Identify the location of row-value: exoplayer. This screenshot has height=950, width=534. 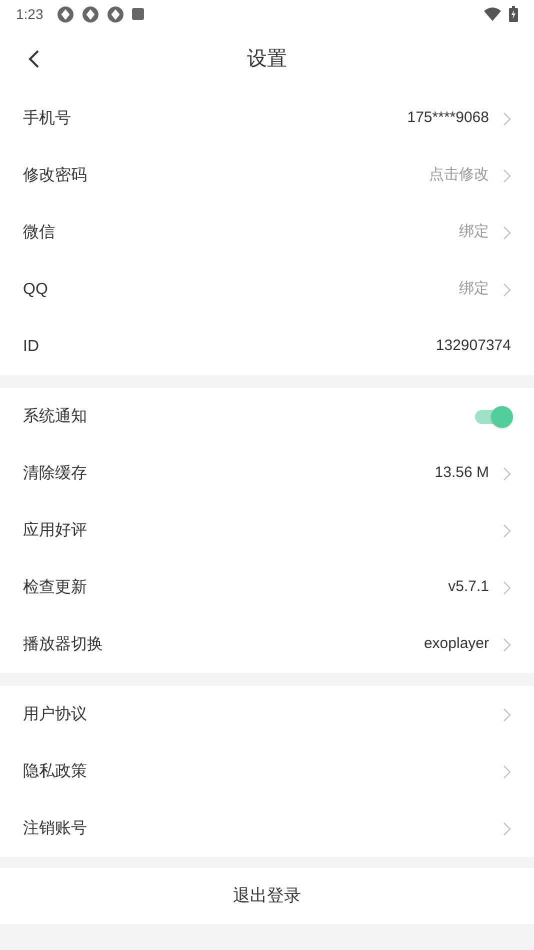
(456, 644).